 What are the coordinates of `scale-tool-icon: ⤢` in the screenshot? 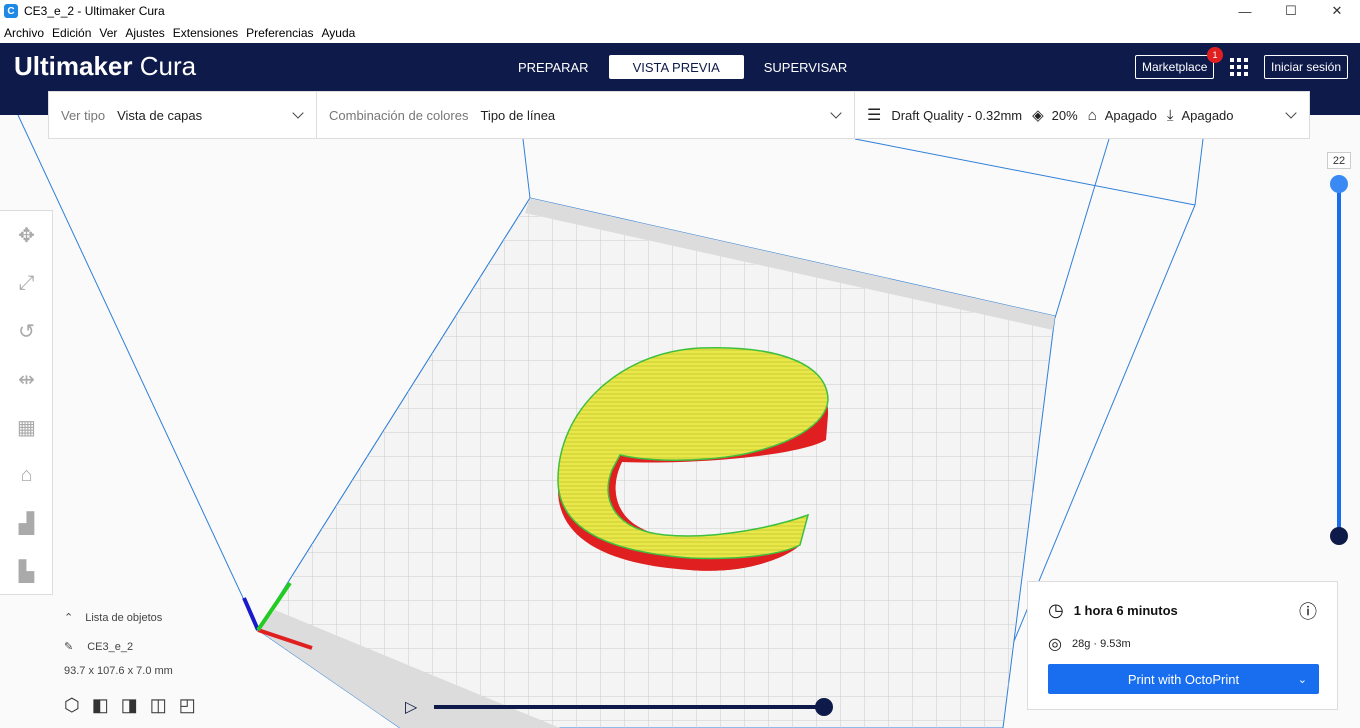 It's located at (26, 283).